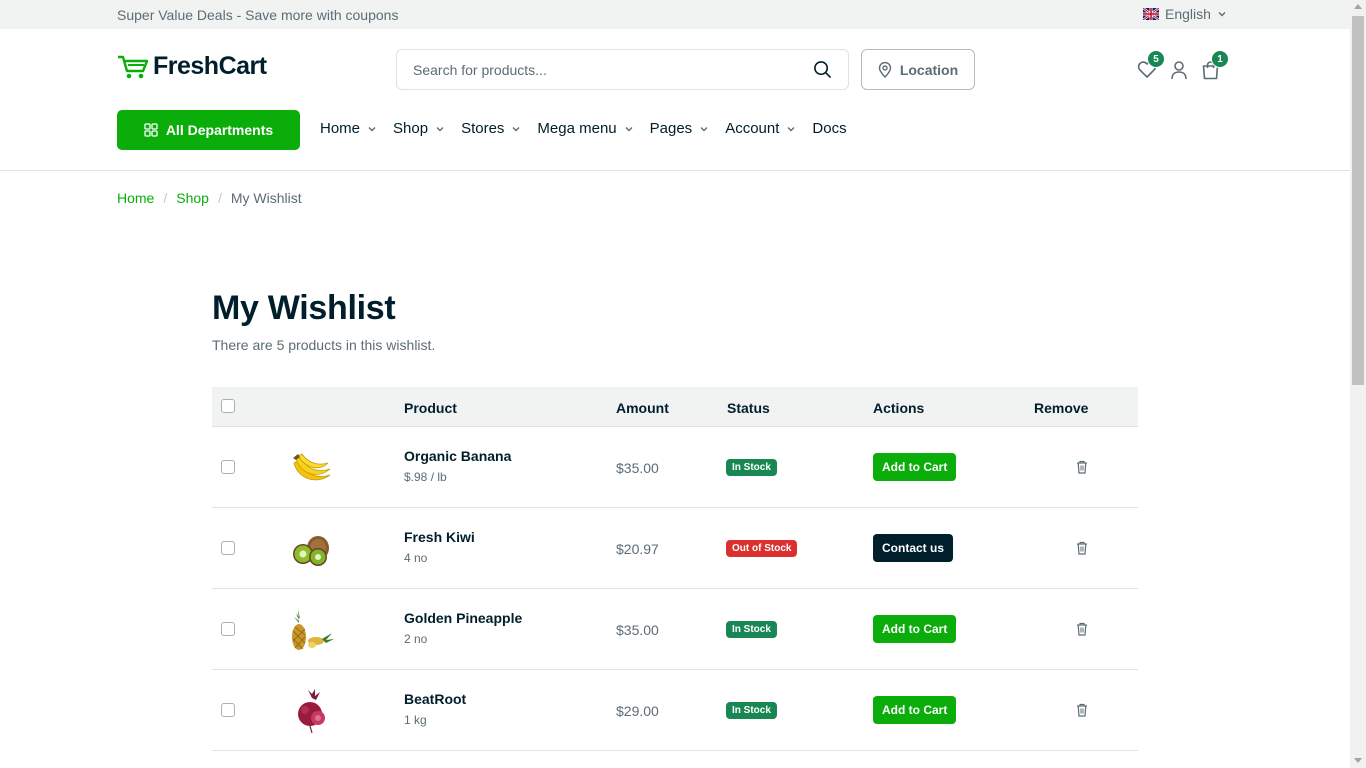  I want to click on product-unit: $.98 / lb, so click(425, 477).